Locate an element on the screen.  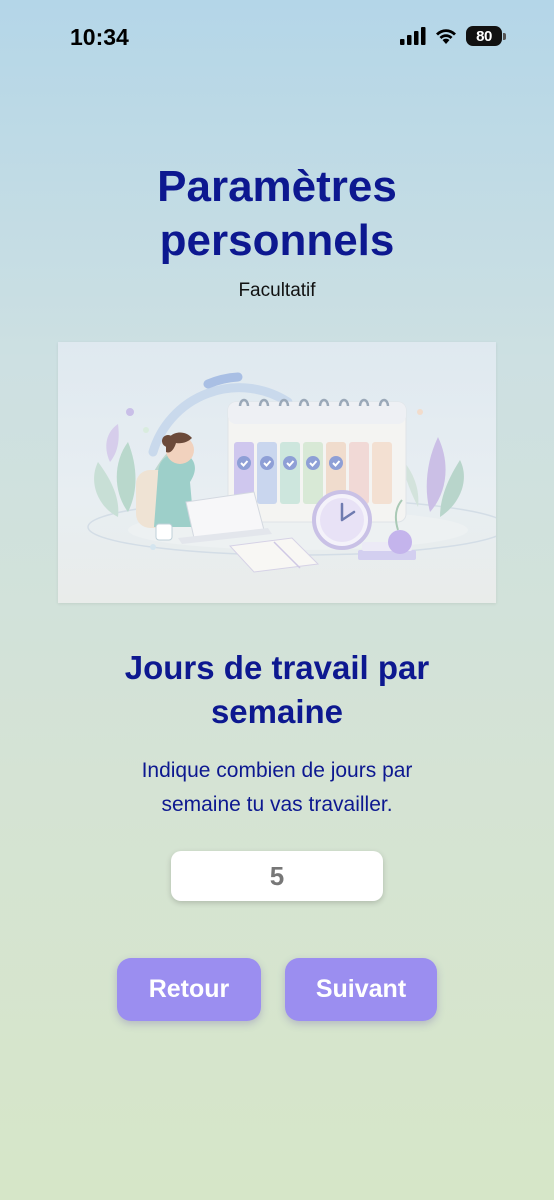
illustration-art is located at coordinates (298, 472).